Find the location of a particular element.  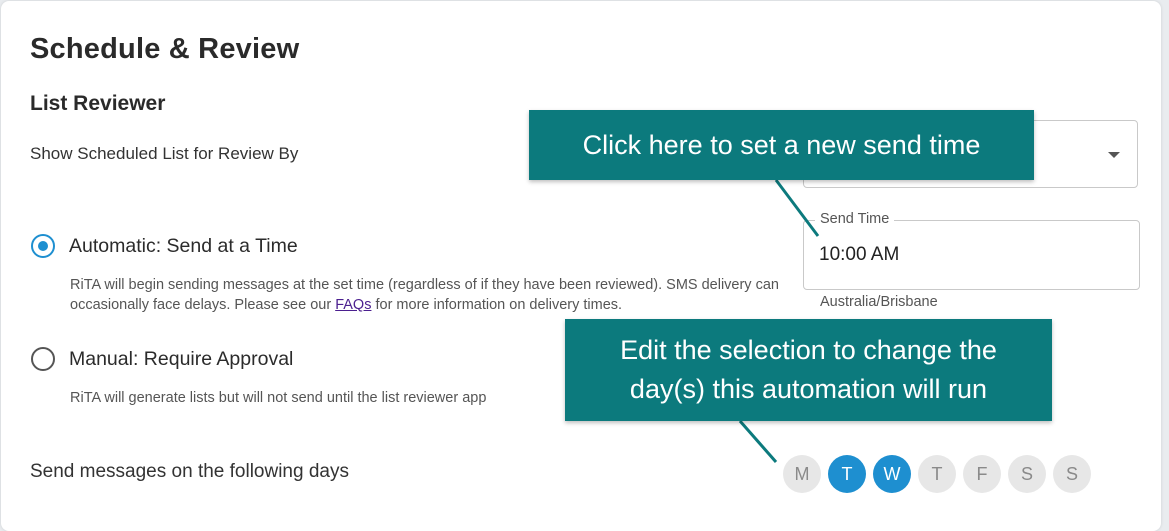

days-callout-pointer is located at coordinates (758, 441).